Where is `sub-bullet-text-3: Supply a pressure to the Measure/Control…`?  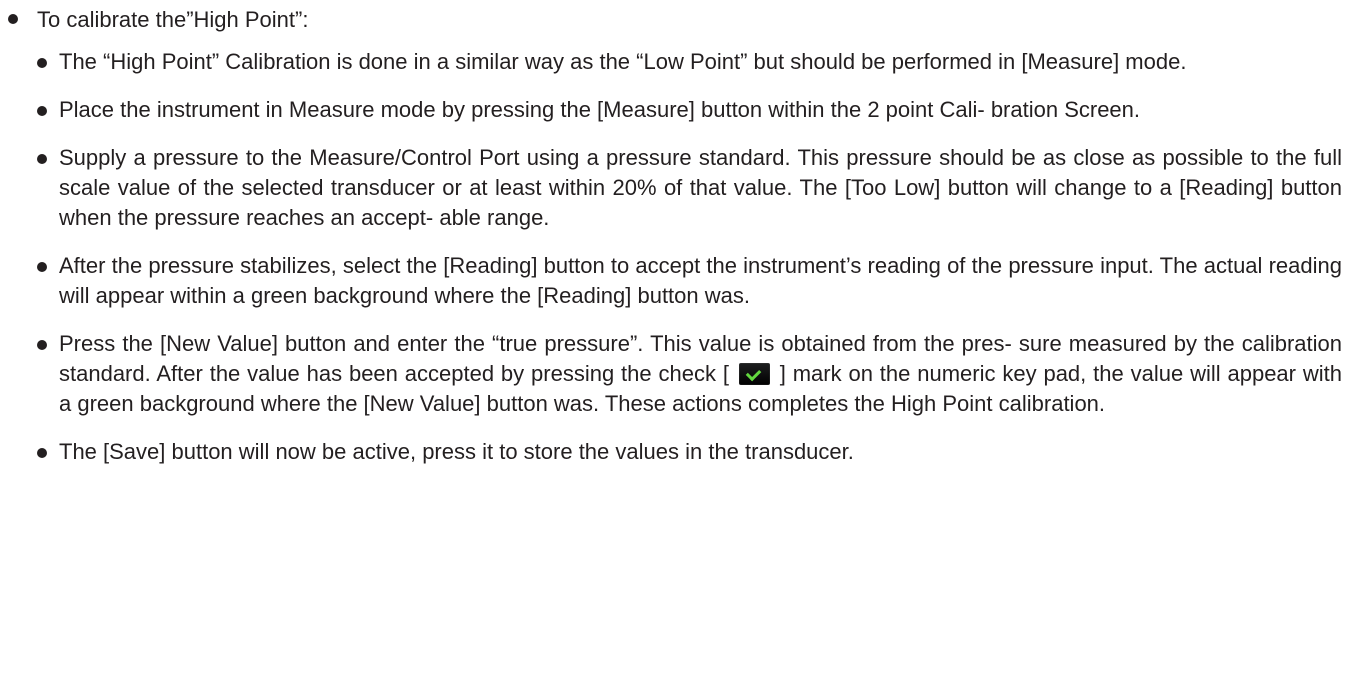 sub-bullet-text-3: Supply a pressure to the Measure/Control… is located at coordinates (700, 187).